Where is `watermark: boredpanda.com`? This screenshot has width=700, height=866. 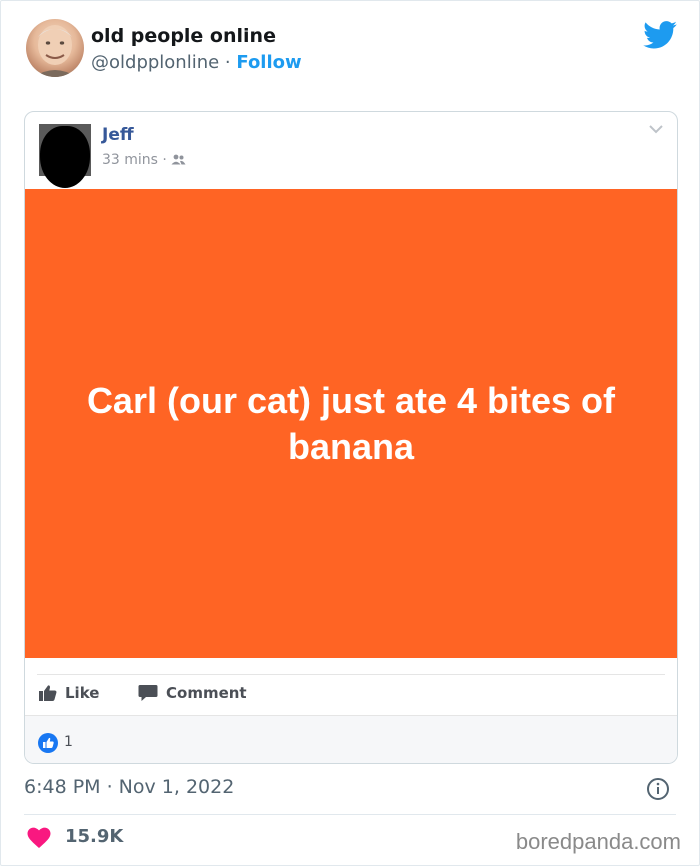 watermark: boredpanda.com is located at coordinates (598, 841).